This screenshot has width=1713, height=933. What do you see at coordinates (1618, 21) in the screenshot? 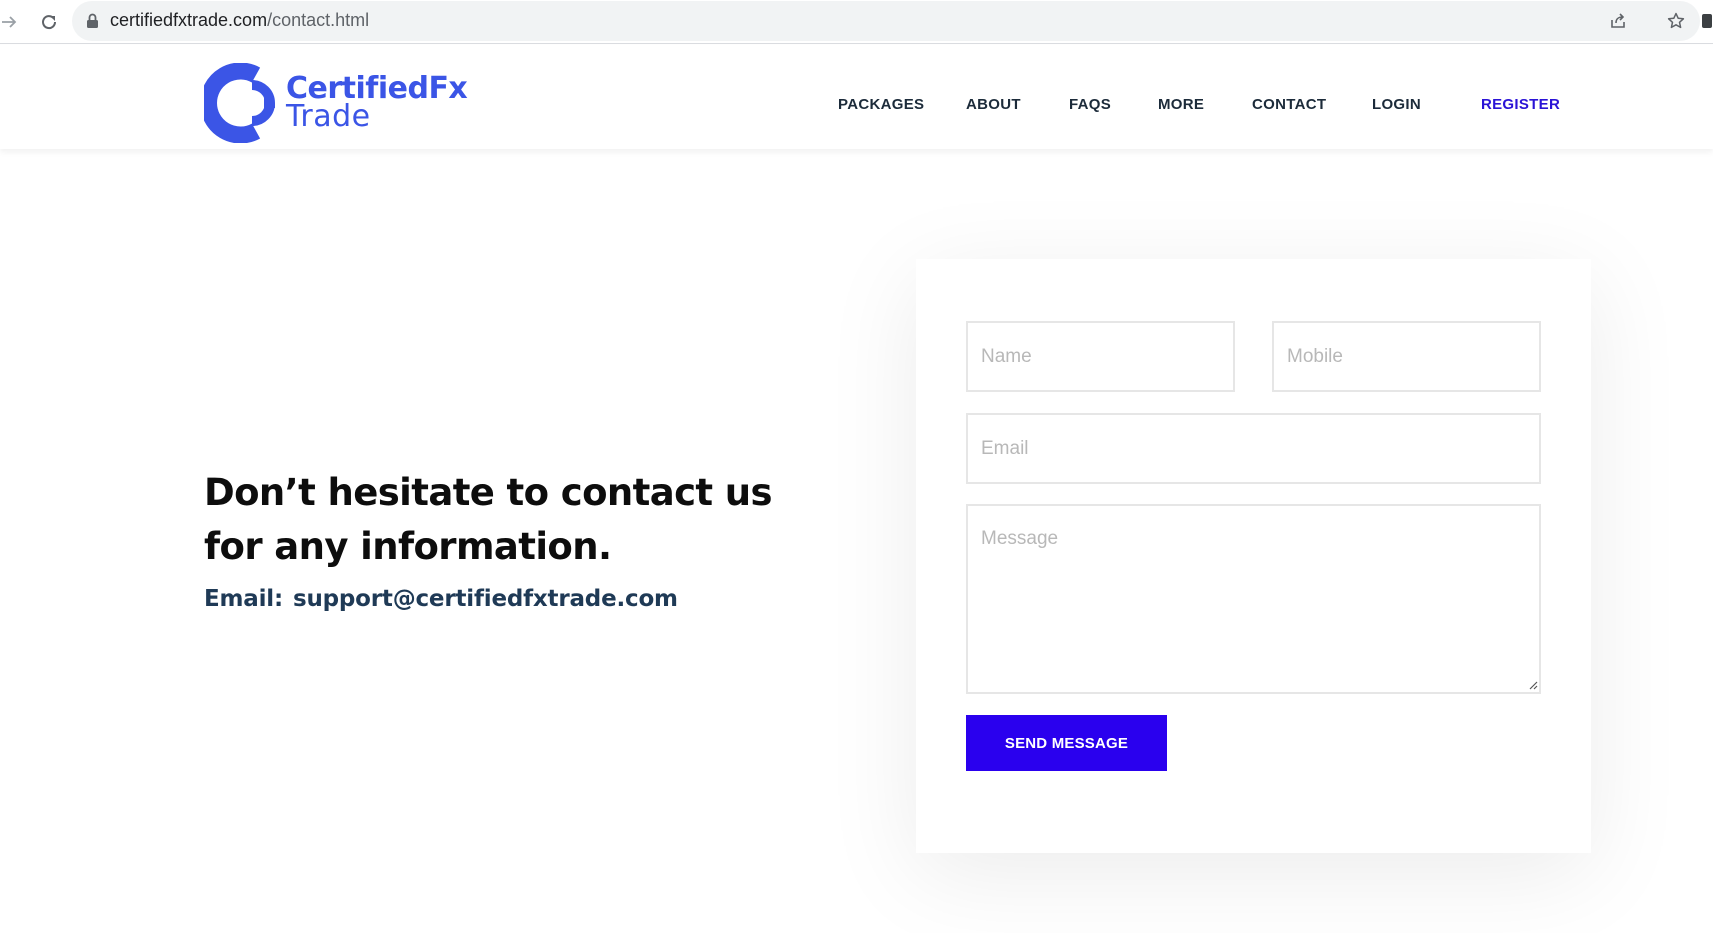
I see `share-icon` at bounding box center [1618, 21].